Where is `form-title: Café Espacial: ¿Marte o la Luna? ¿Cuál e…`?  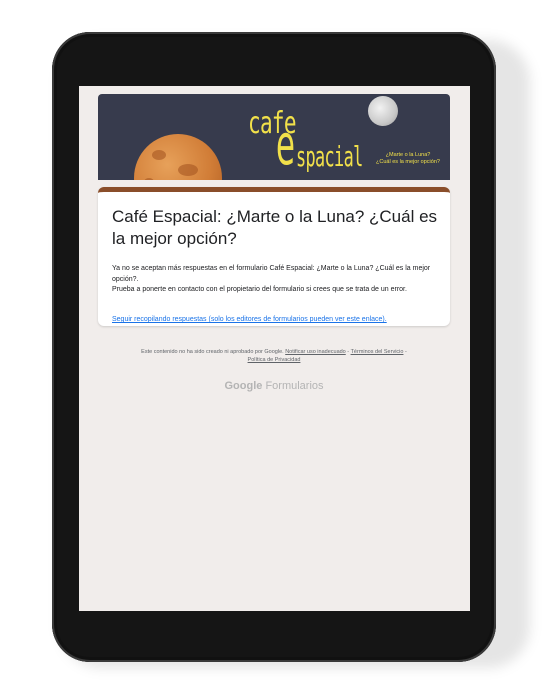 form-title: Café Espacial: ¿Marte o la Luna? ¿Cuál e… is located at coordinates (275, 227).